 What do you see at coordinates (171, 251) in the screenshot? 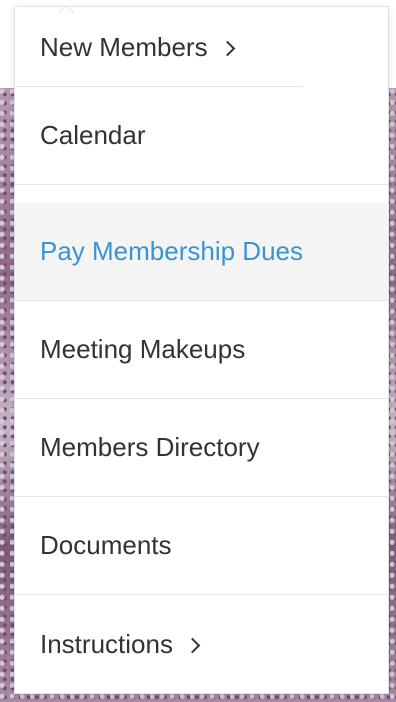
I see `menu-item-label: Pay Membership Dues` at bounding box center [171, 251].